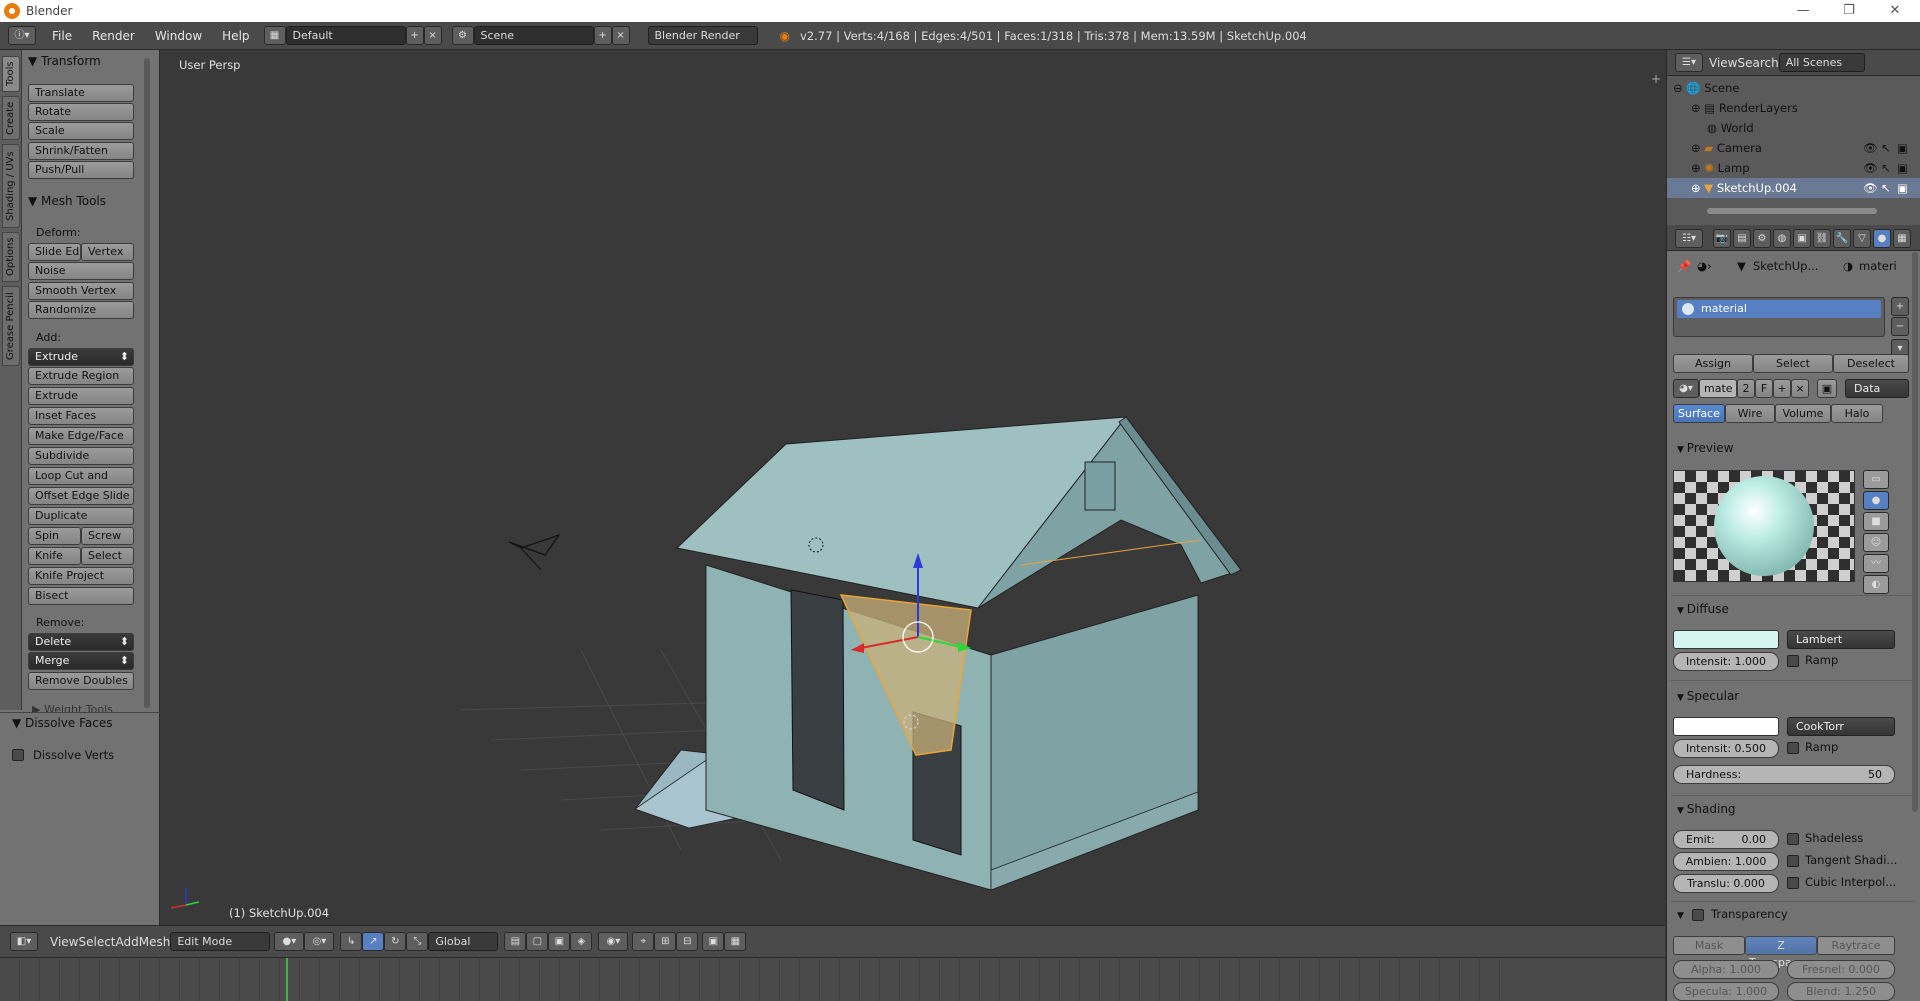  Describe the element at coordinates (24, 941) in the screenshot. I see `editor-type-3dview-icon: ◧▾` at that location.